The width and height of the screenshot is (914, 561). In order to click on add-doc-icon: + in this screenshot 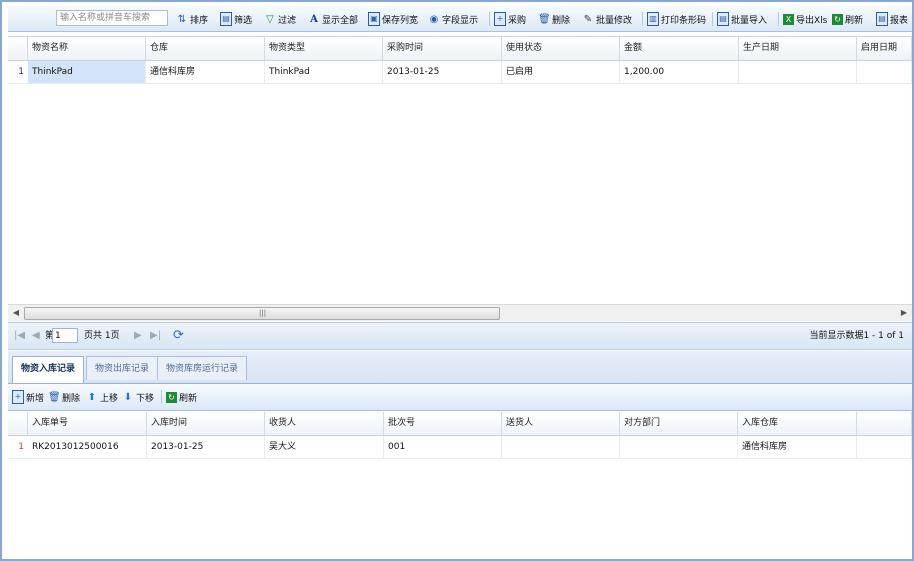, I will do `click(500, 19)`.